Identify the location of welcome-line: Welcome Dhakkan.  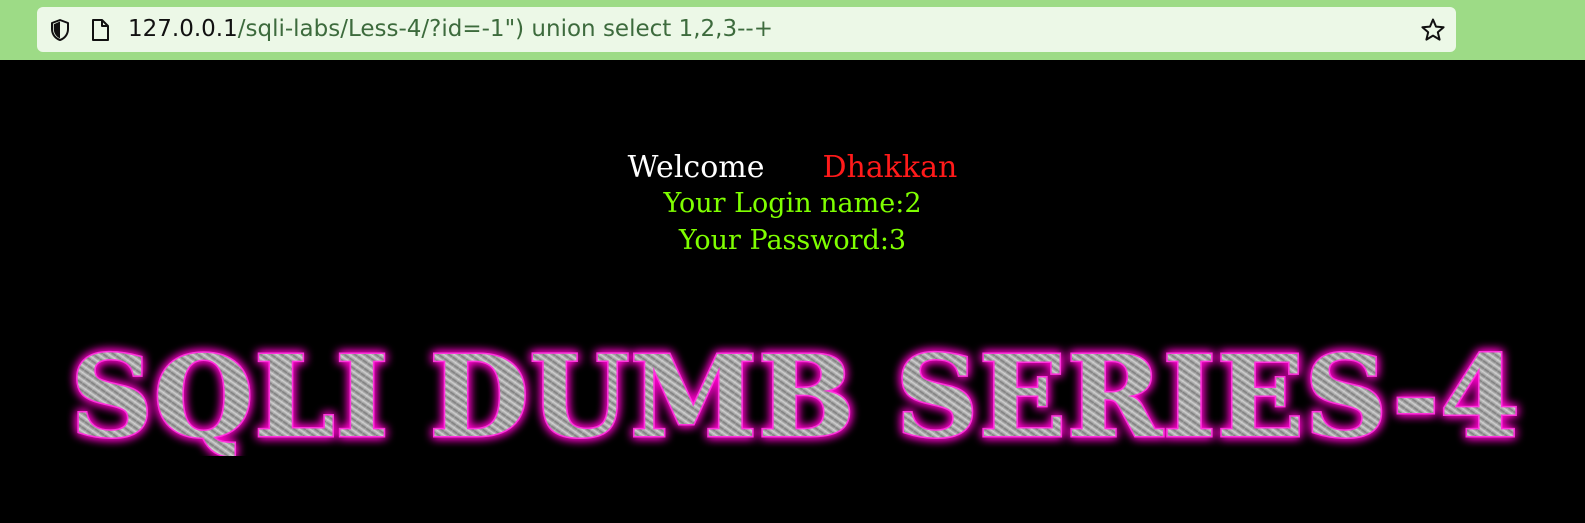
(792, 168).